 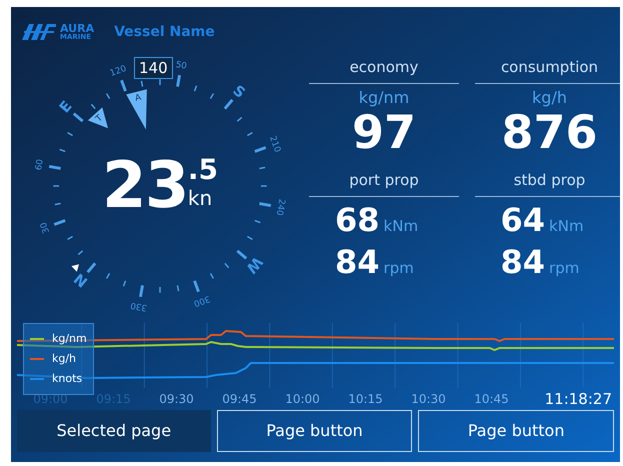 What do you see at coordinates (67, 379) in the screenshot?
I see `legend-label: knots` at bounding box center [67, 379].